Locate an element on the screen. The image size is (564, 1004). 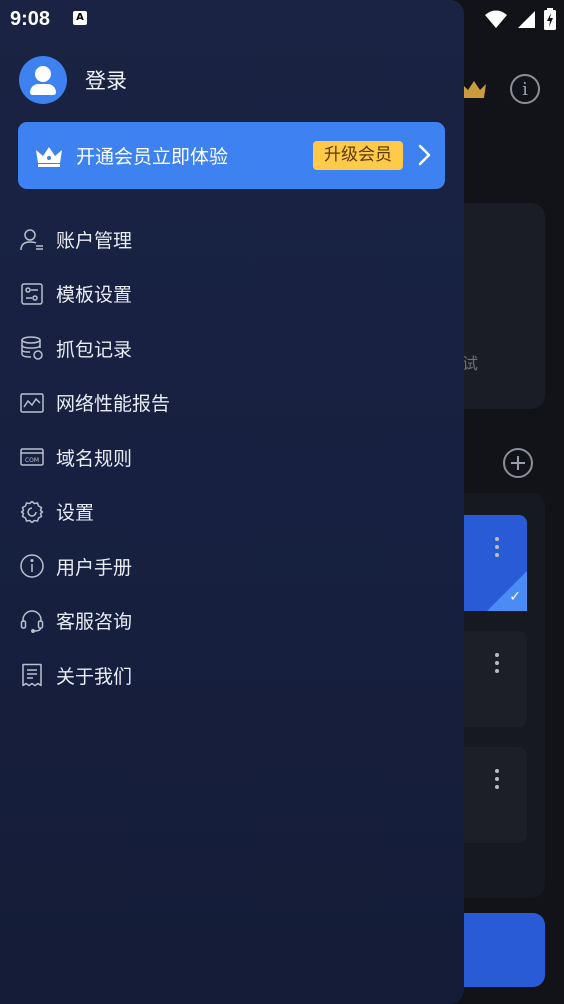
profile-login: 登录 is located at coordinates (73, 80).